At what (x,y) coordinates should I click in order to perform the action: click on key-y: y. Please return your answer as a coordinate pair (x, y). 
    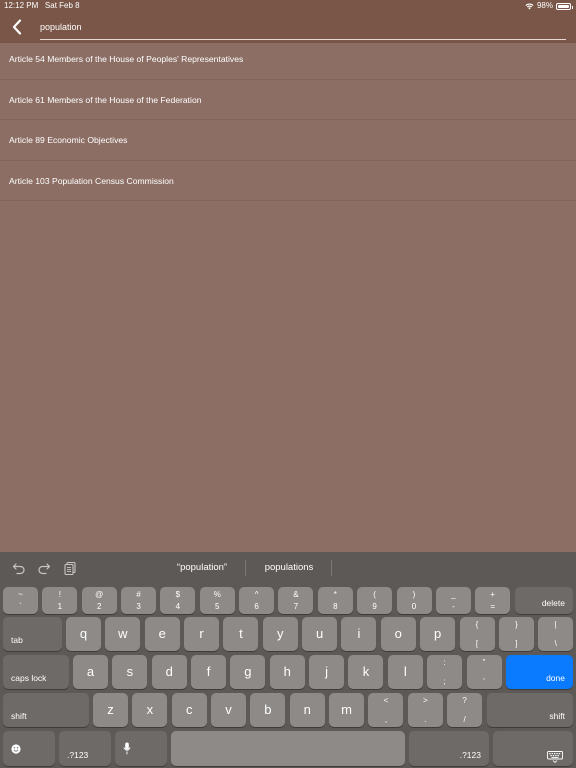
    Looking at the image, I should click on (280, 634).